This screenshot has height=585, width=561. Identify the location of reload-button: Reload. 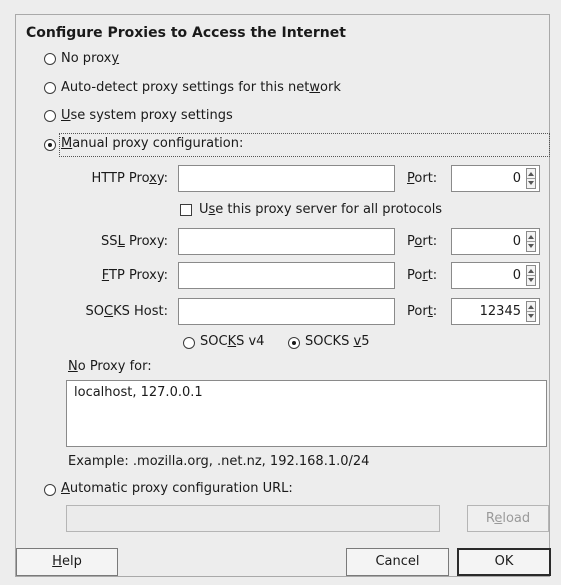
(508, 518).